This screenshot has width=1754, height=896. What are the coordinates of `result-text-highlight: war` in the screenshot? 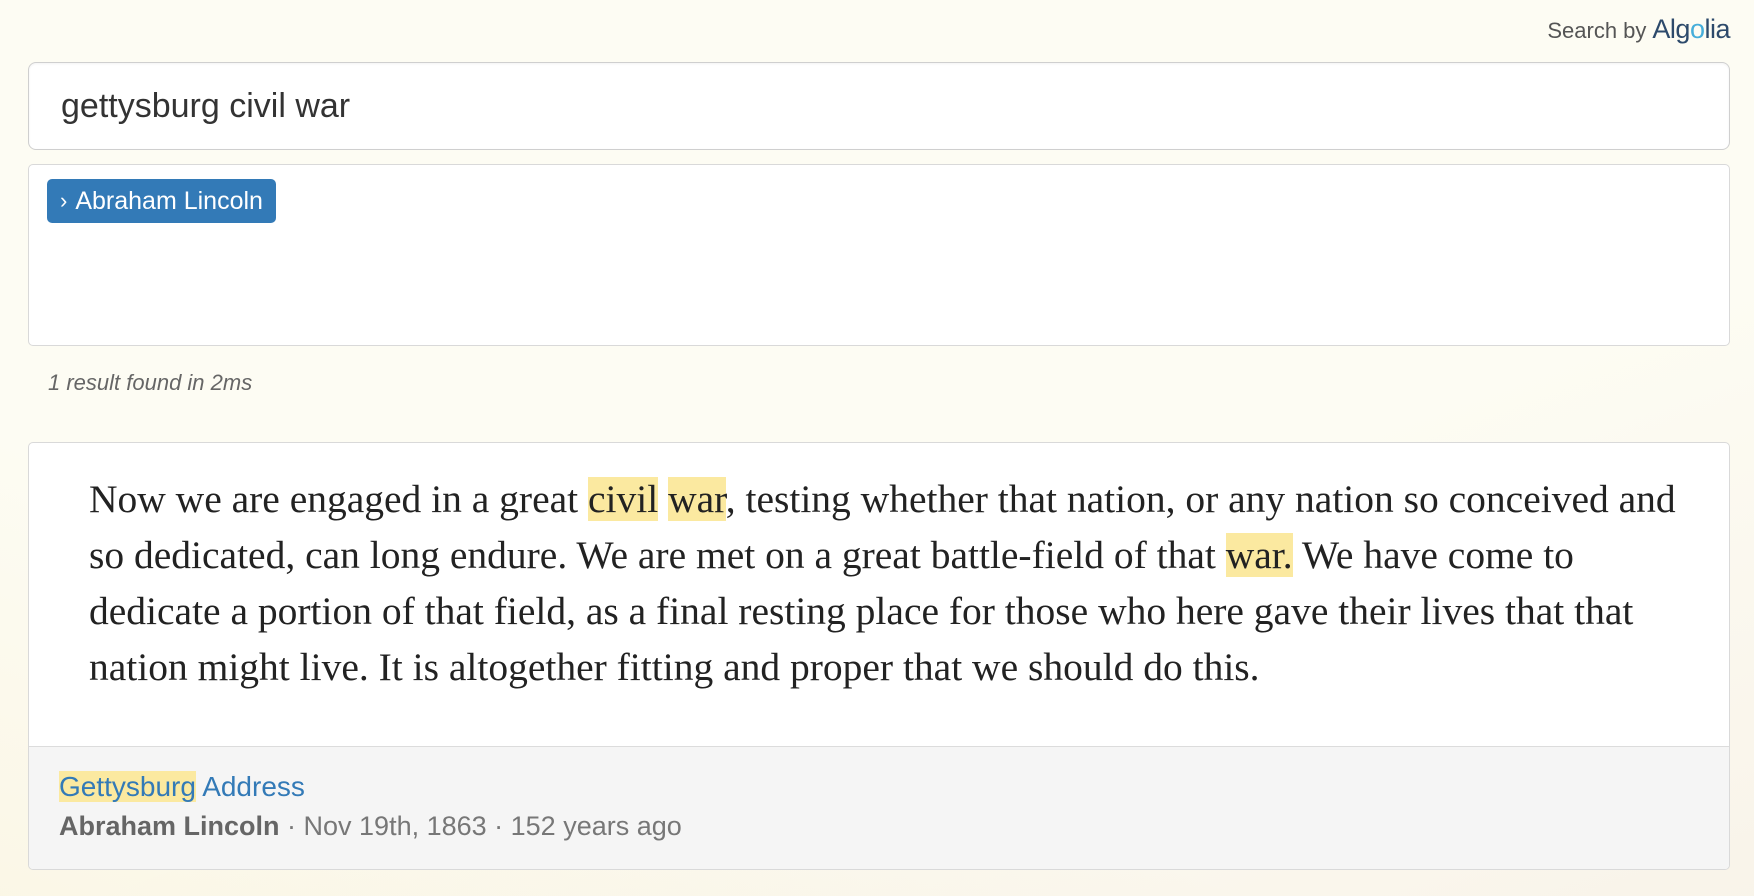 It's located at (697, 499).